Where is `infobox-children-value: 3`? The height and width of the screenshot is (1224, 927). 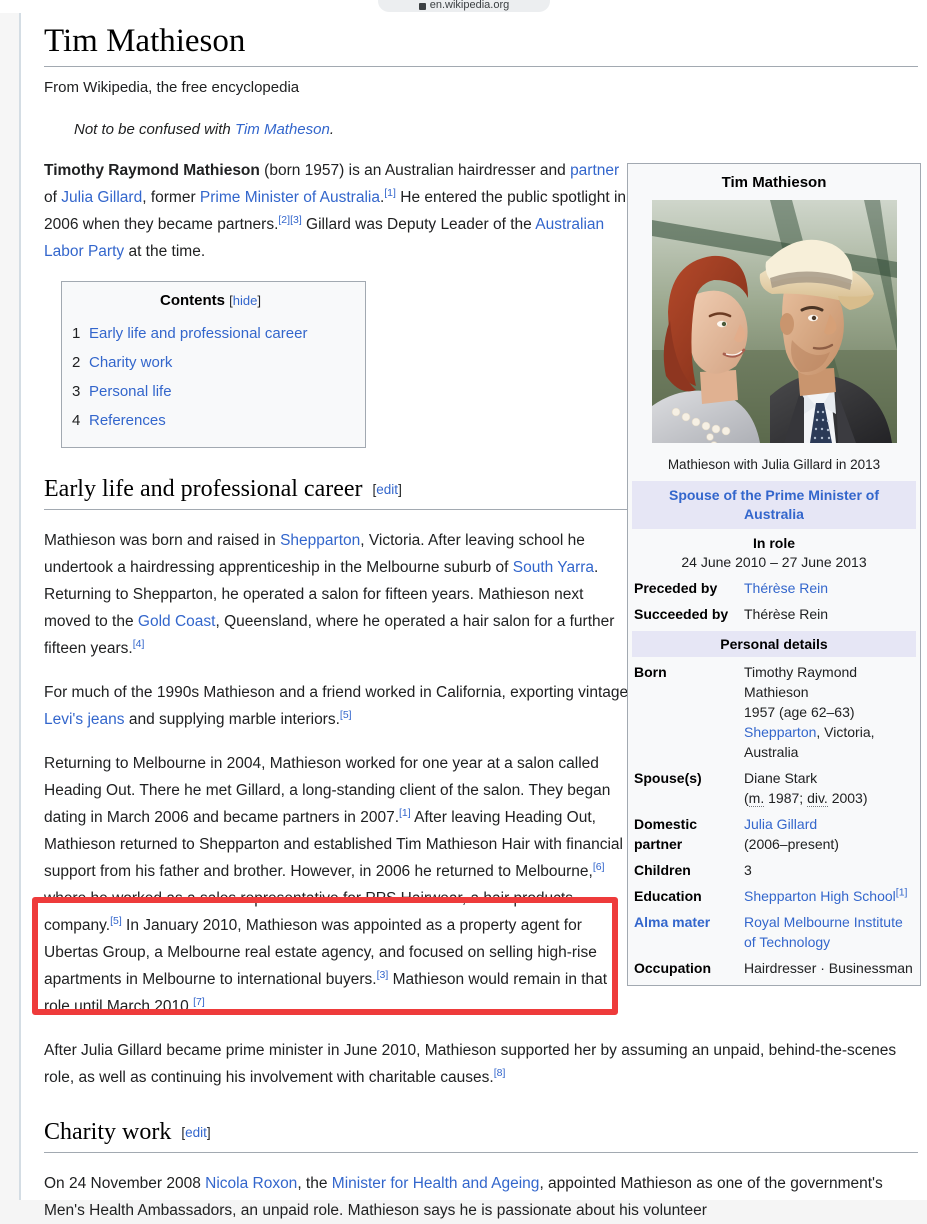
infobox-children-value: 3 is located at coordinates (748, 870).